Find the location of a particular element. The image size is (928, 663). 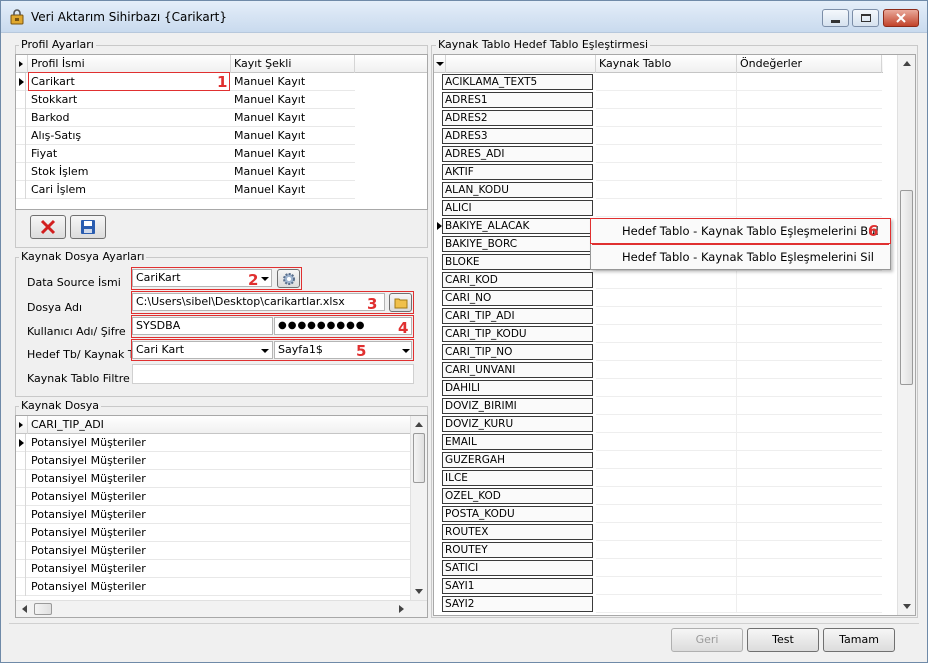

mapping-row: POSTA_KODU is located at coordinates (658, 514).